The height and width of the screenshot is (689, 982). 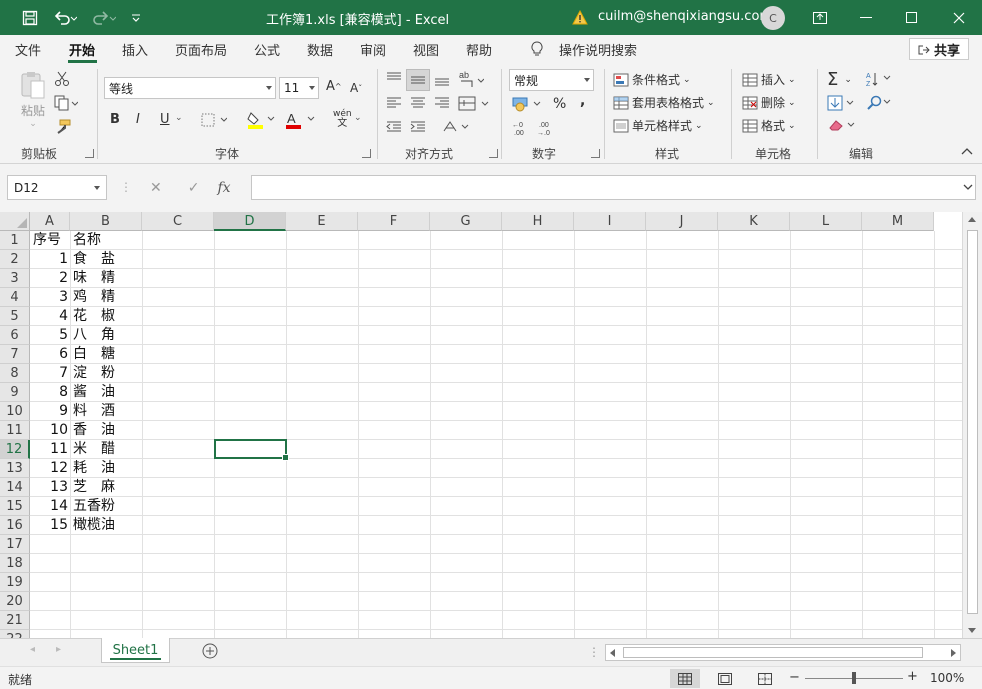 What do you see at coordinates (104, 17) in the screenshot?
I see `redo-icon` at bounding box center [104, 17].